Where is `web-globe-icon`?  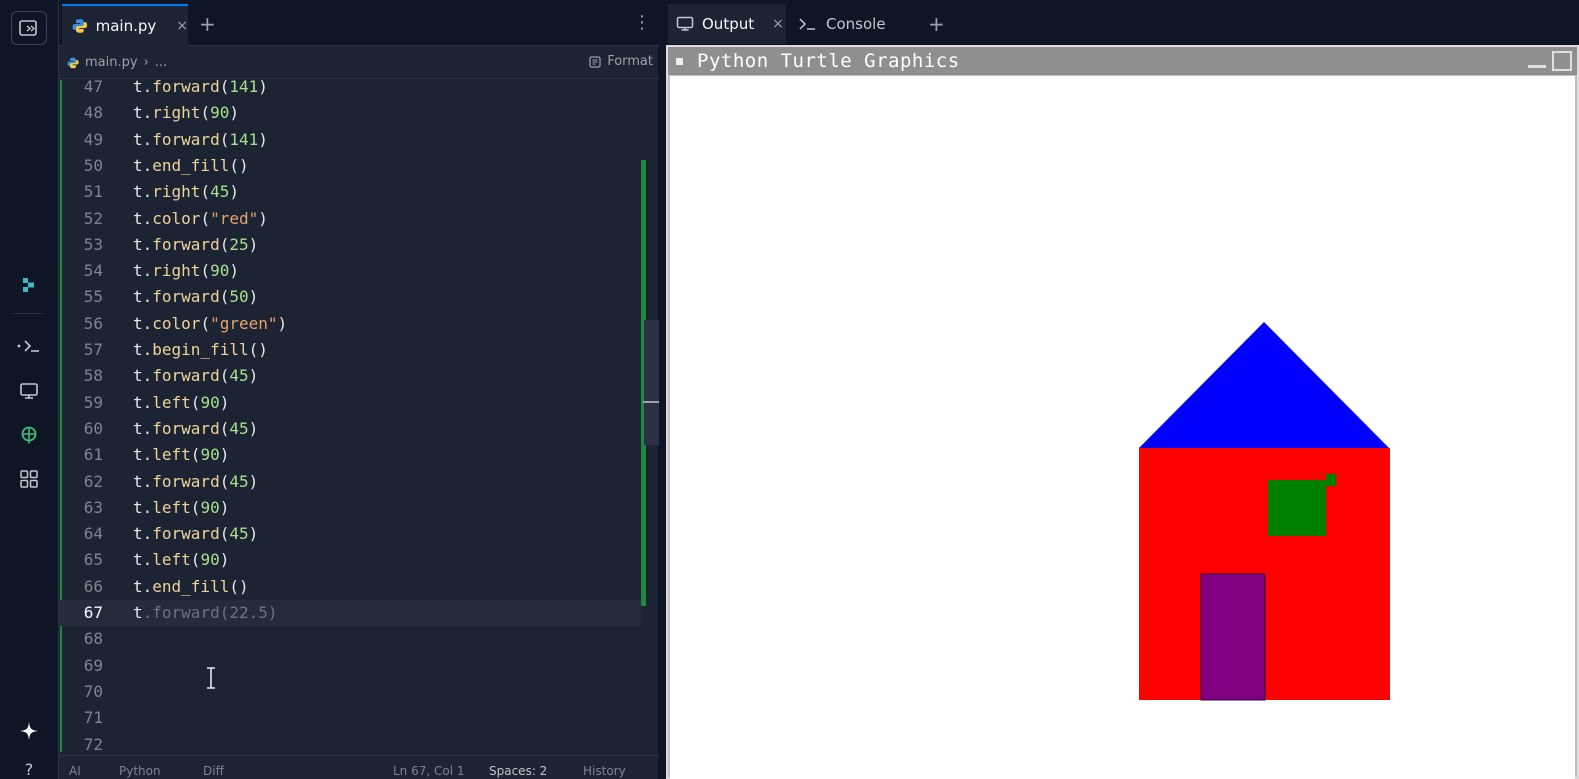 web-globe-icon is located at coordinates (29, 435).